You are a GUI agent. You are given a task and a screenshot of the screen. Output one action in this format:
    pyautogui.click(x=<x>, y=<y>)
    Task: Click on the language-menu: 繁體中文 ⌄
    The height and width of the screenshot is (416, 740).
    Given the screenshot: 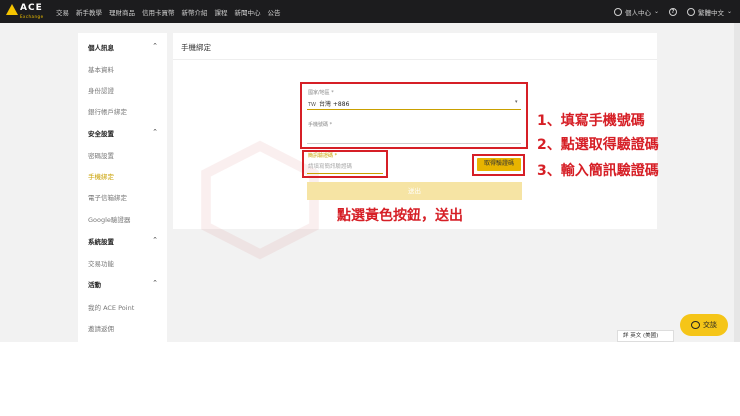 What is the action you would take?
    pyautogui.click(x=709, y=12)
    